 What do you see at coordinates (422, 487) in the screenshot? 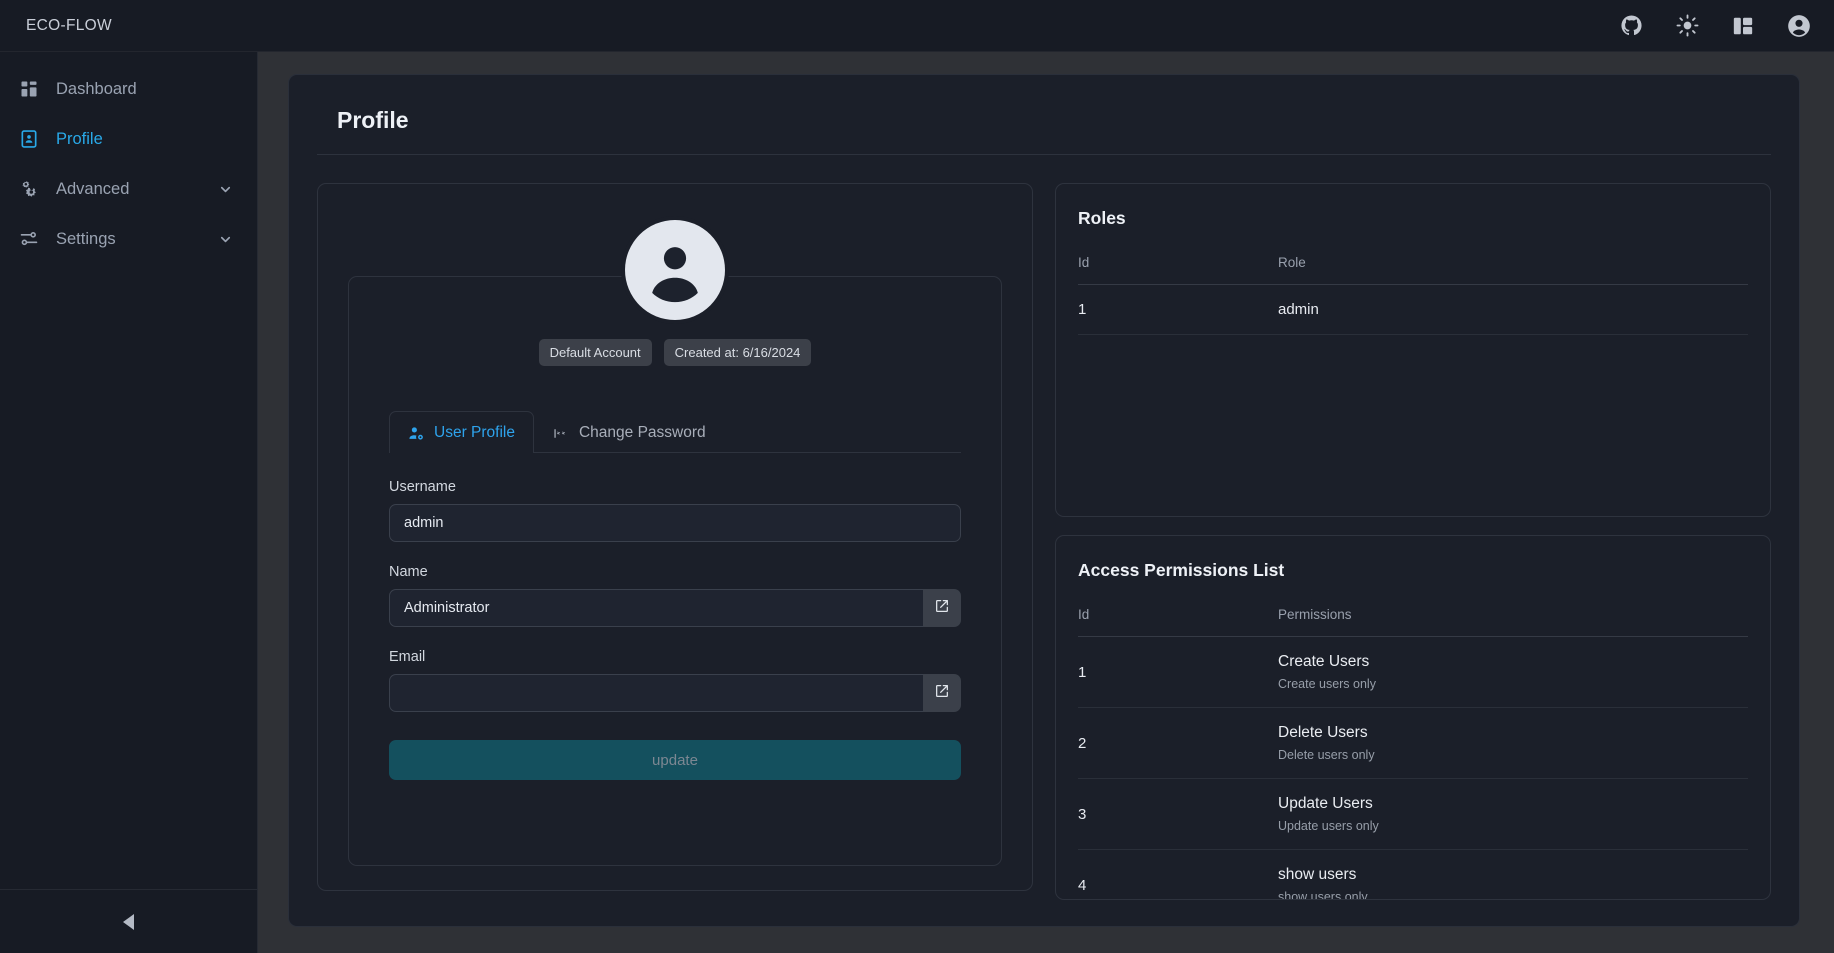
I see `username-label: Username` at bounding box center [422, 487].